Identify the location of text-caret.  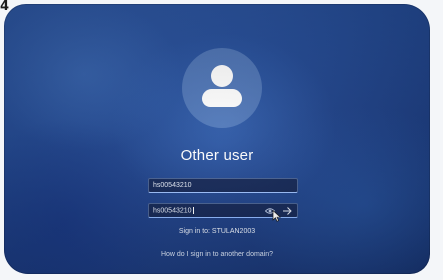
(193, 210).